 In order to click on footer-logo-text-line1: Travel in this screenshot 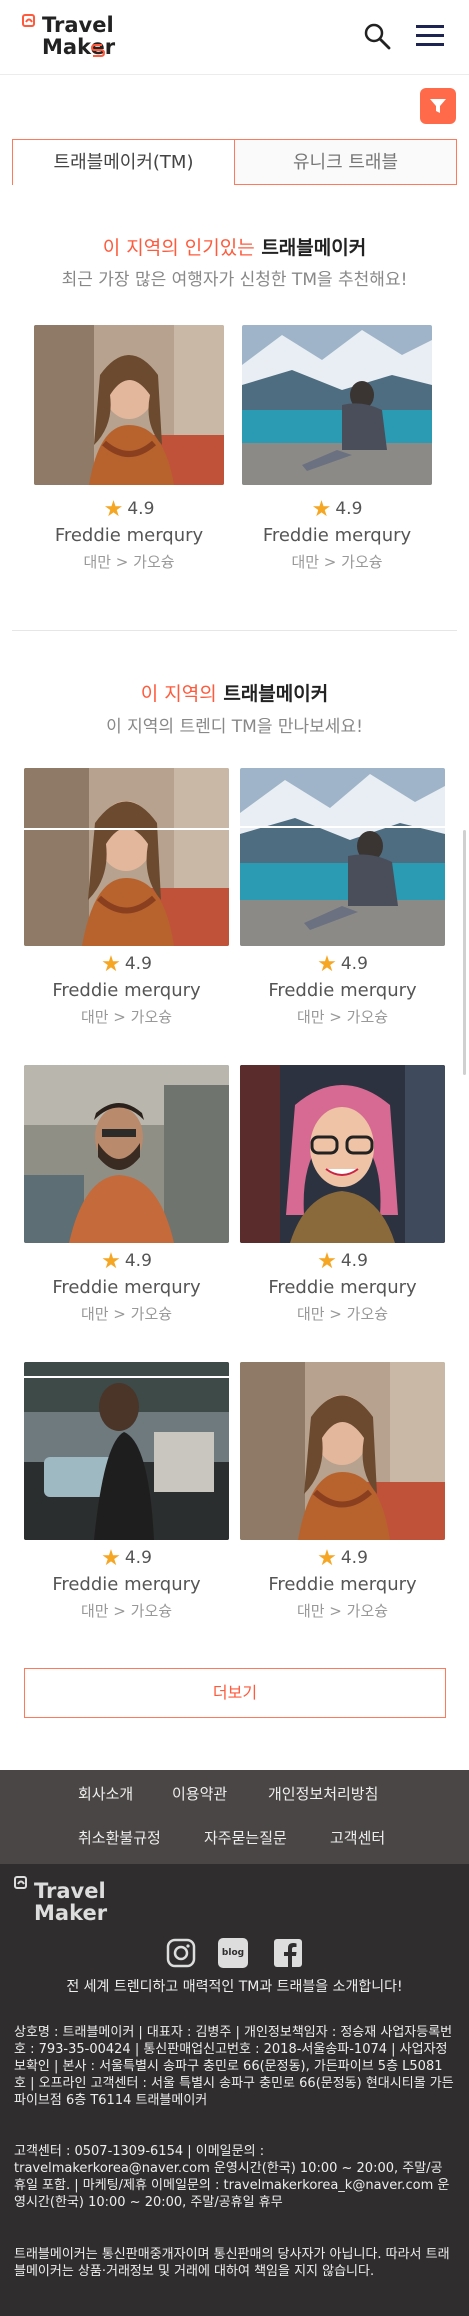, I will do `click(70, 1891)`.